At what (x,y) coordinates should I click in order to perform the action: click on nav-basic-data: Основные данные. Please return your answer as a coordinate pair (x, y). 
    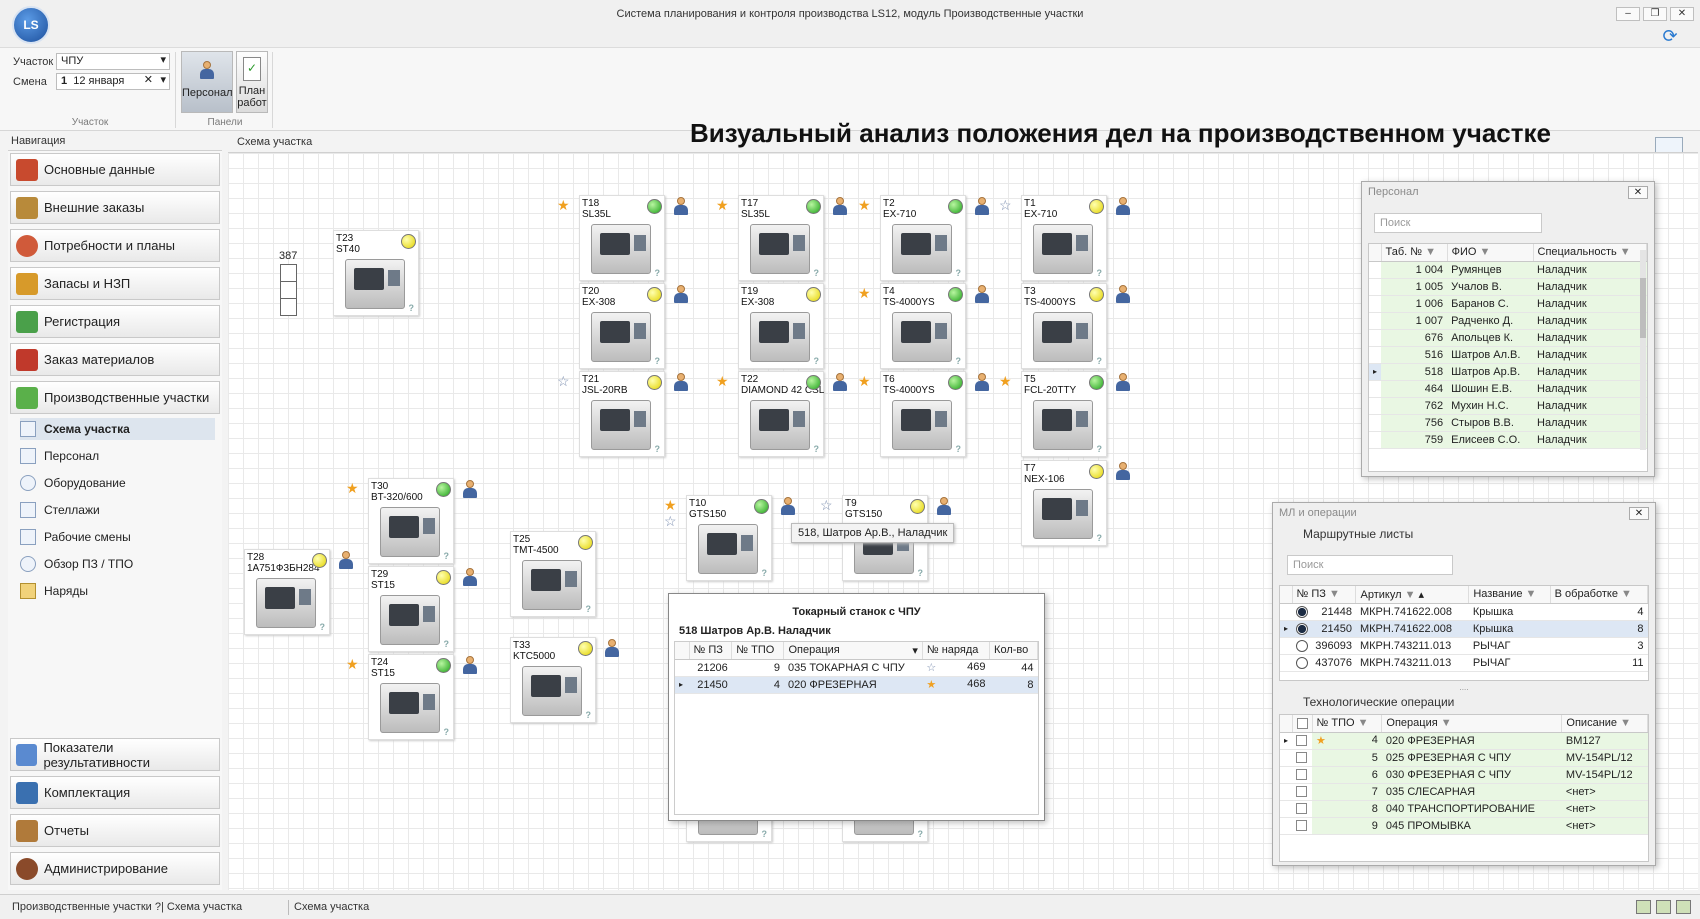
    Looking at the image, I should click on (115, 169).